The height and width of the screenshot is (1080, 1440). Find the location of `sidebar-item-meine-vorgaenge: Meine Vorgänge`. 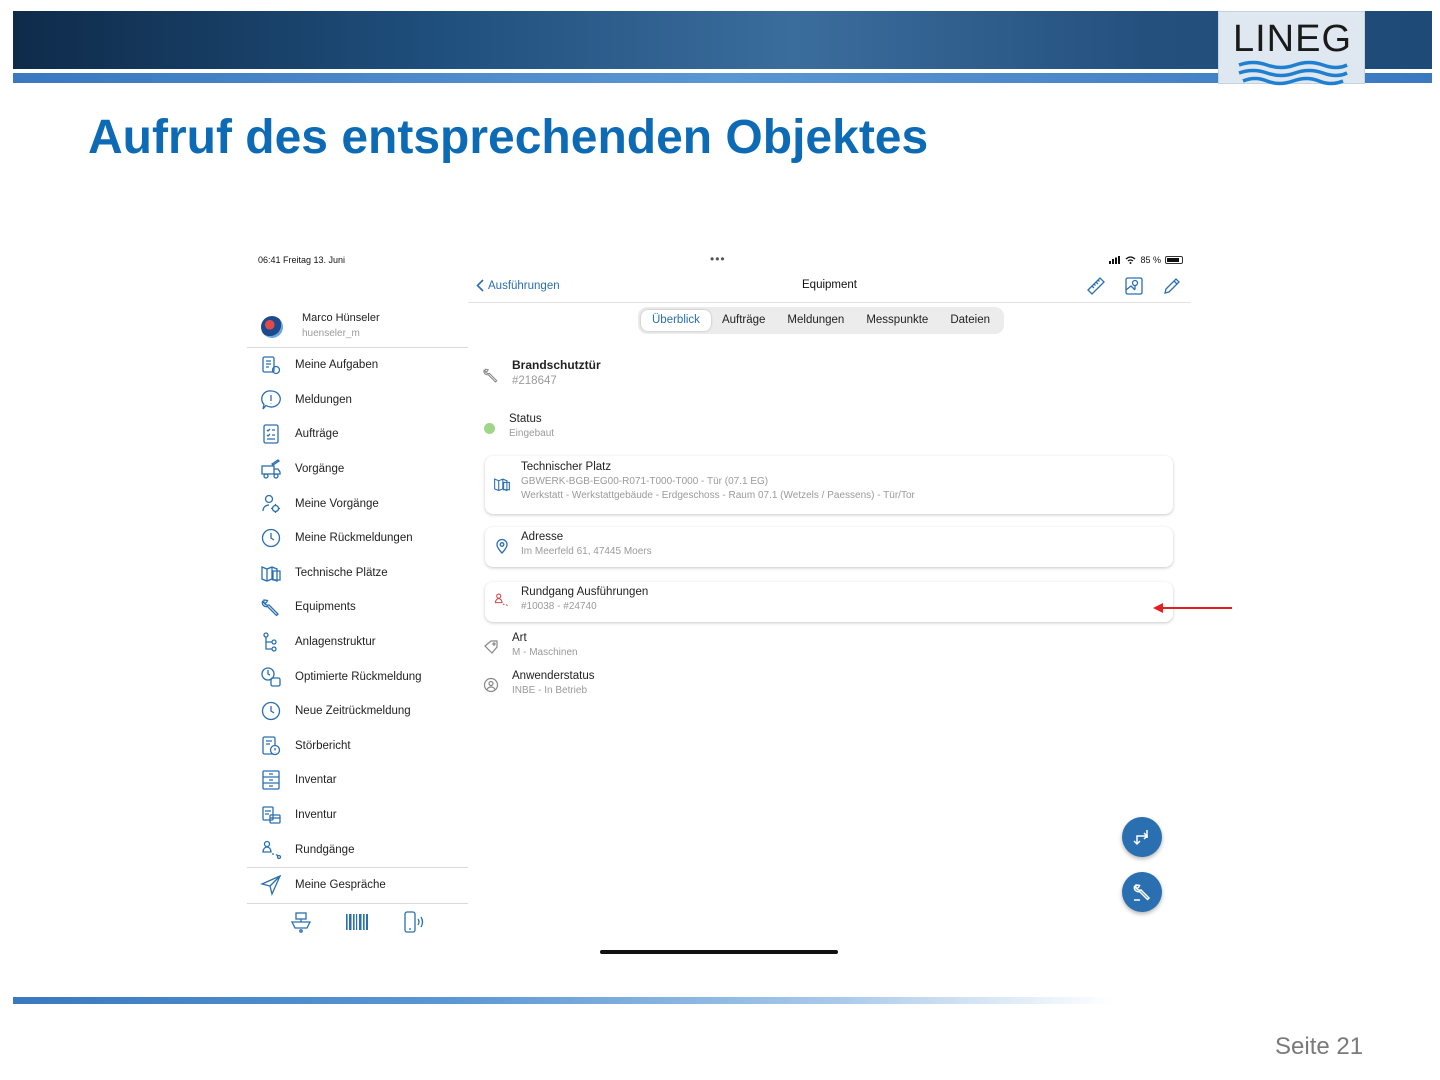

sidebar-item-meine-vorgaenge: Meine Vorgänge is located at coordinates (357, 503).